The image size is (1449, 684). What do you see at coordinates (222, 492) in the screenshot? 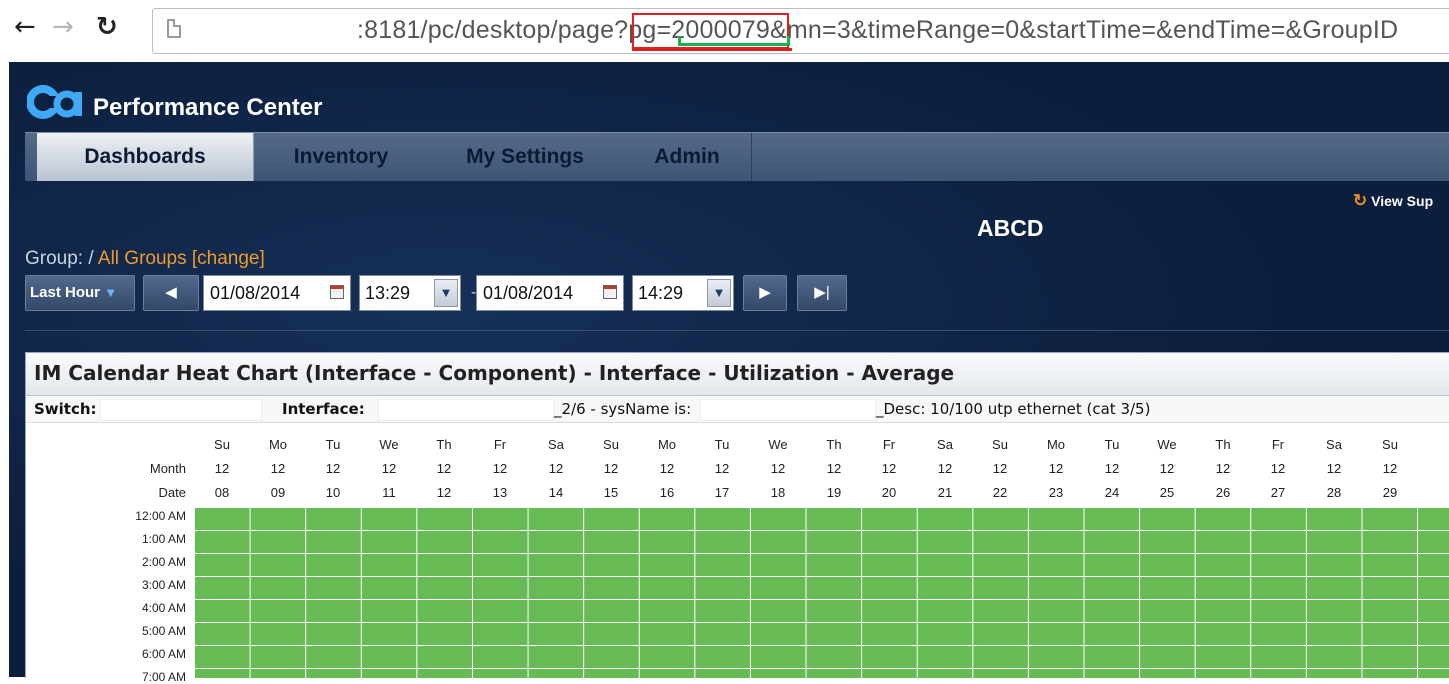
I see `column-date: 08` at bounding box center [222, 492].